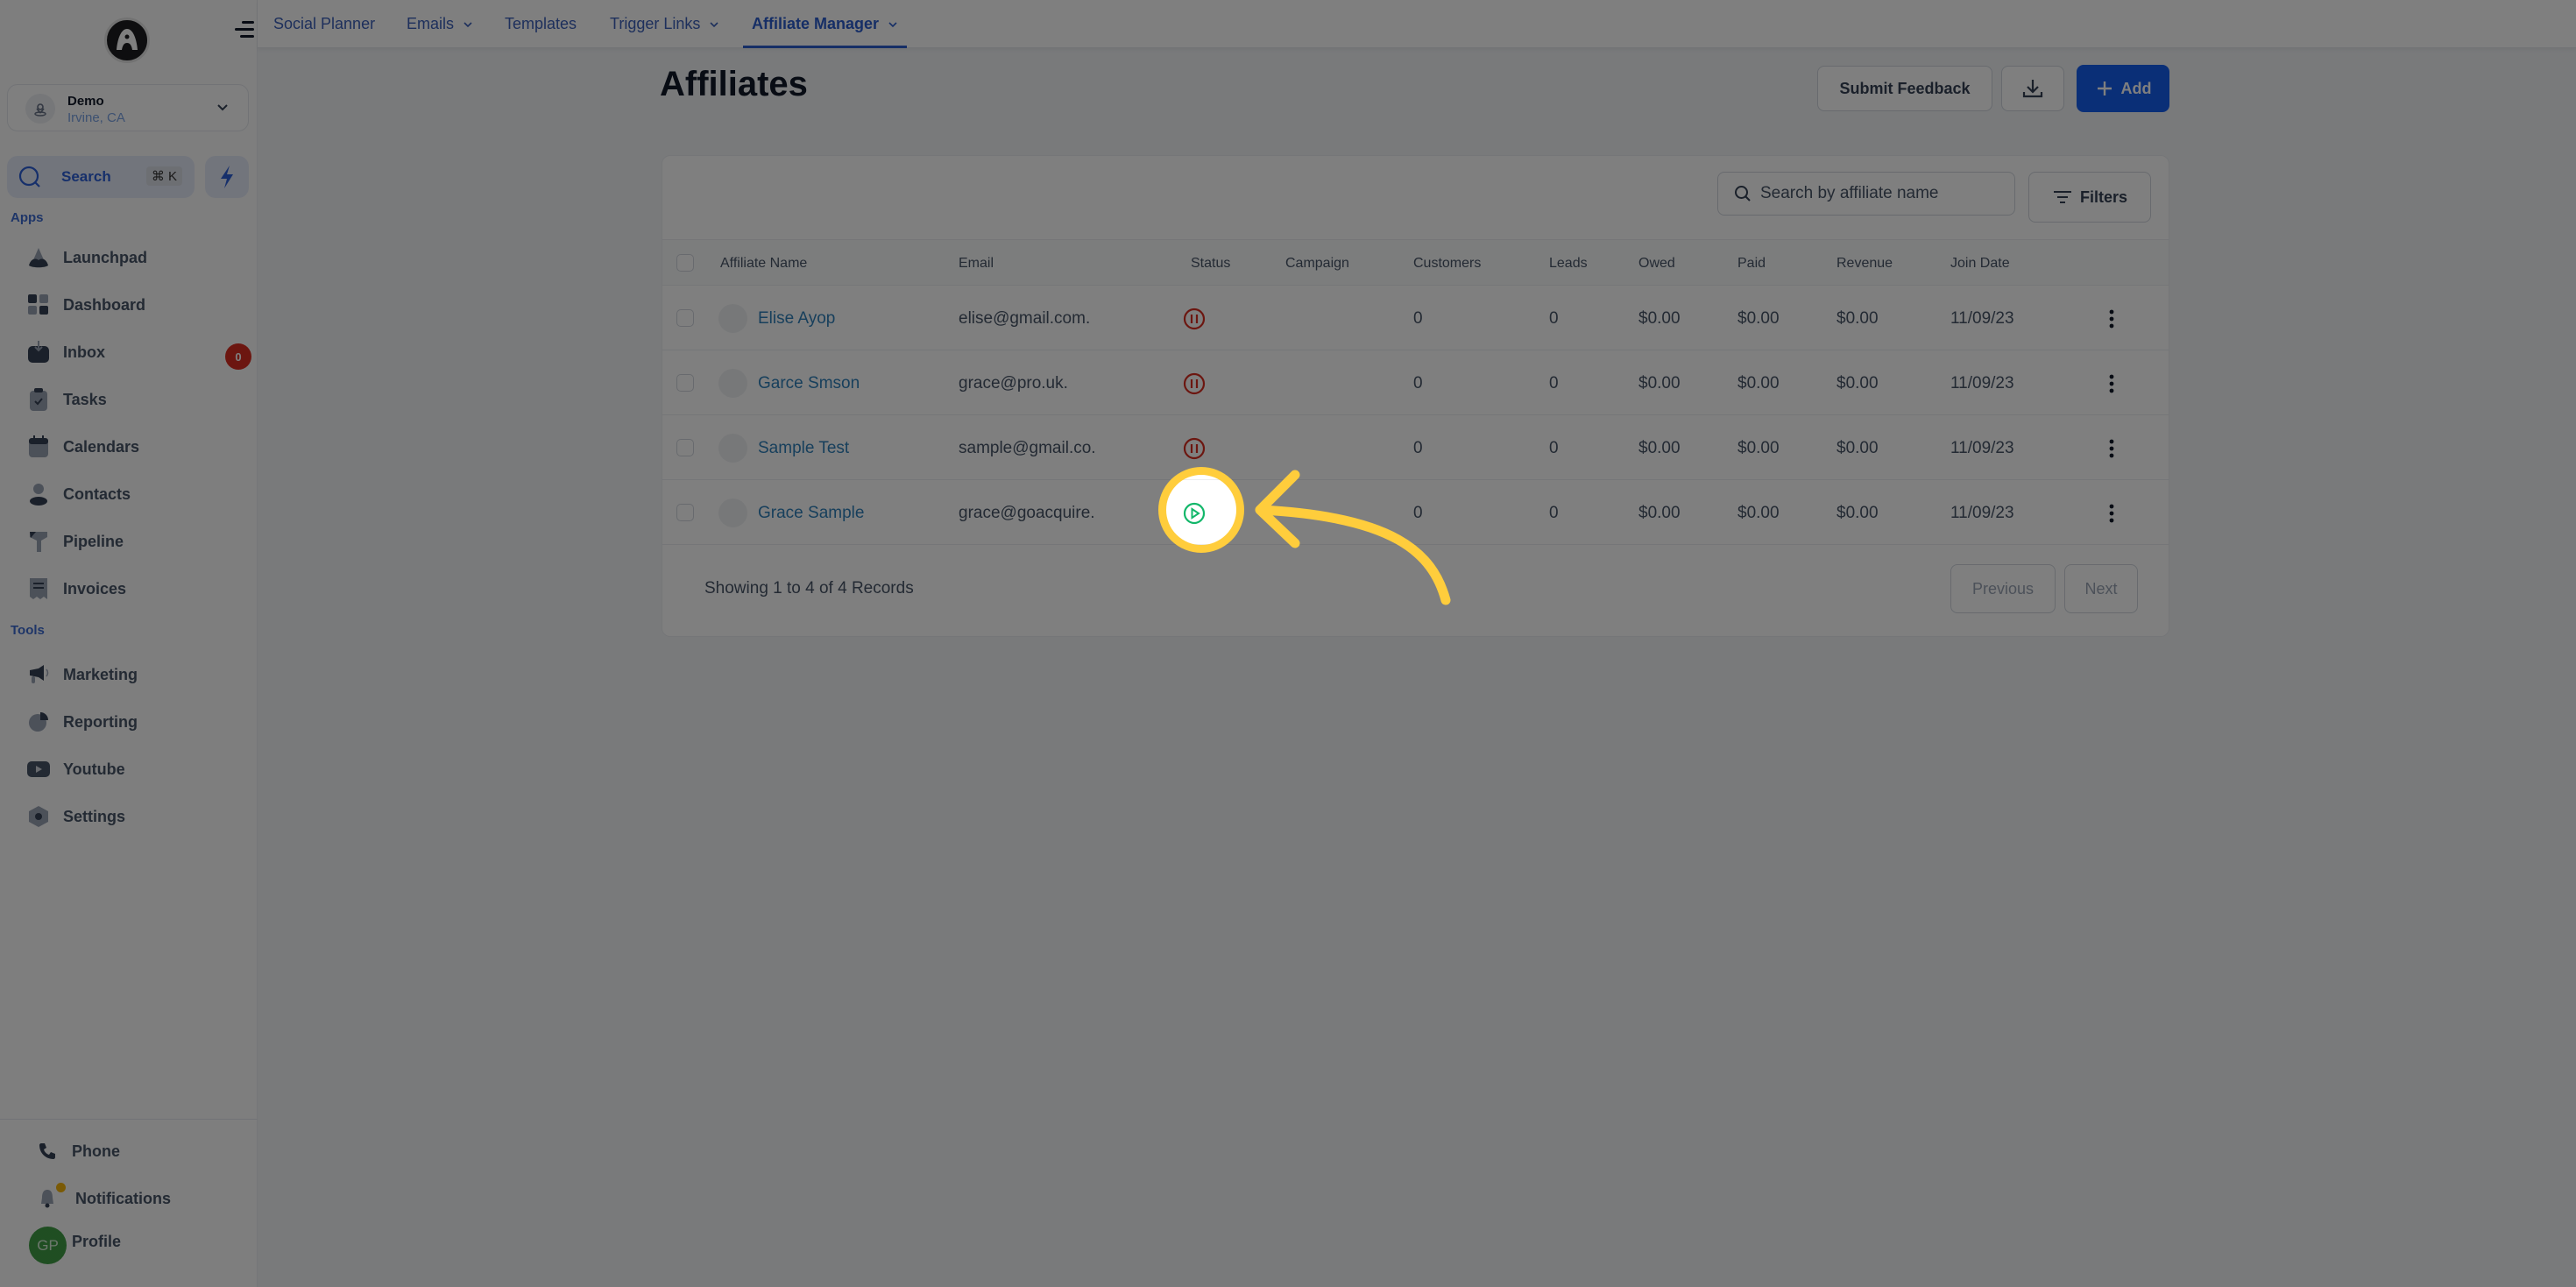 The image size is (2576, 1287). What do you see at coordinates (135, 675) in the screenshot?
I see `sidebar-item-marketing: Marketing` at bounding box center [135, 675].